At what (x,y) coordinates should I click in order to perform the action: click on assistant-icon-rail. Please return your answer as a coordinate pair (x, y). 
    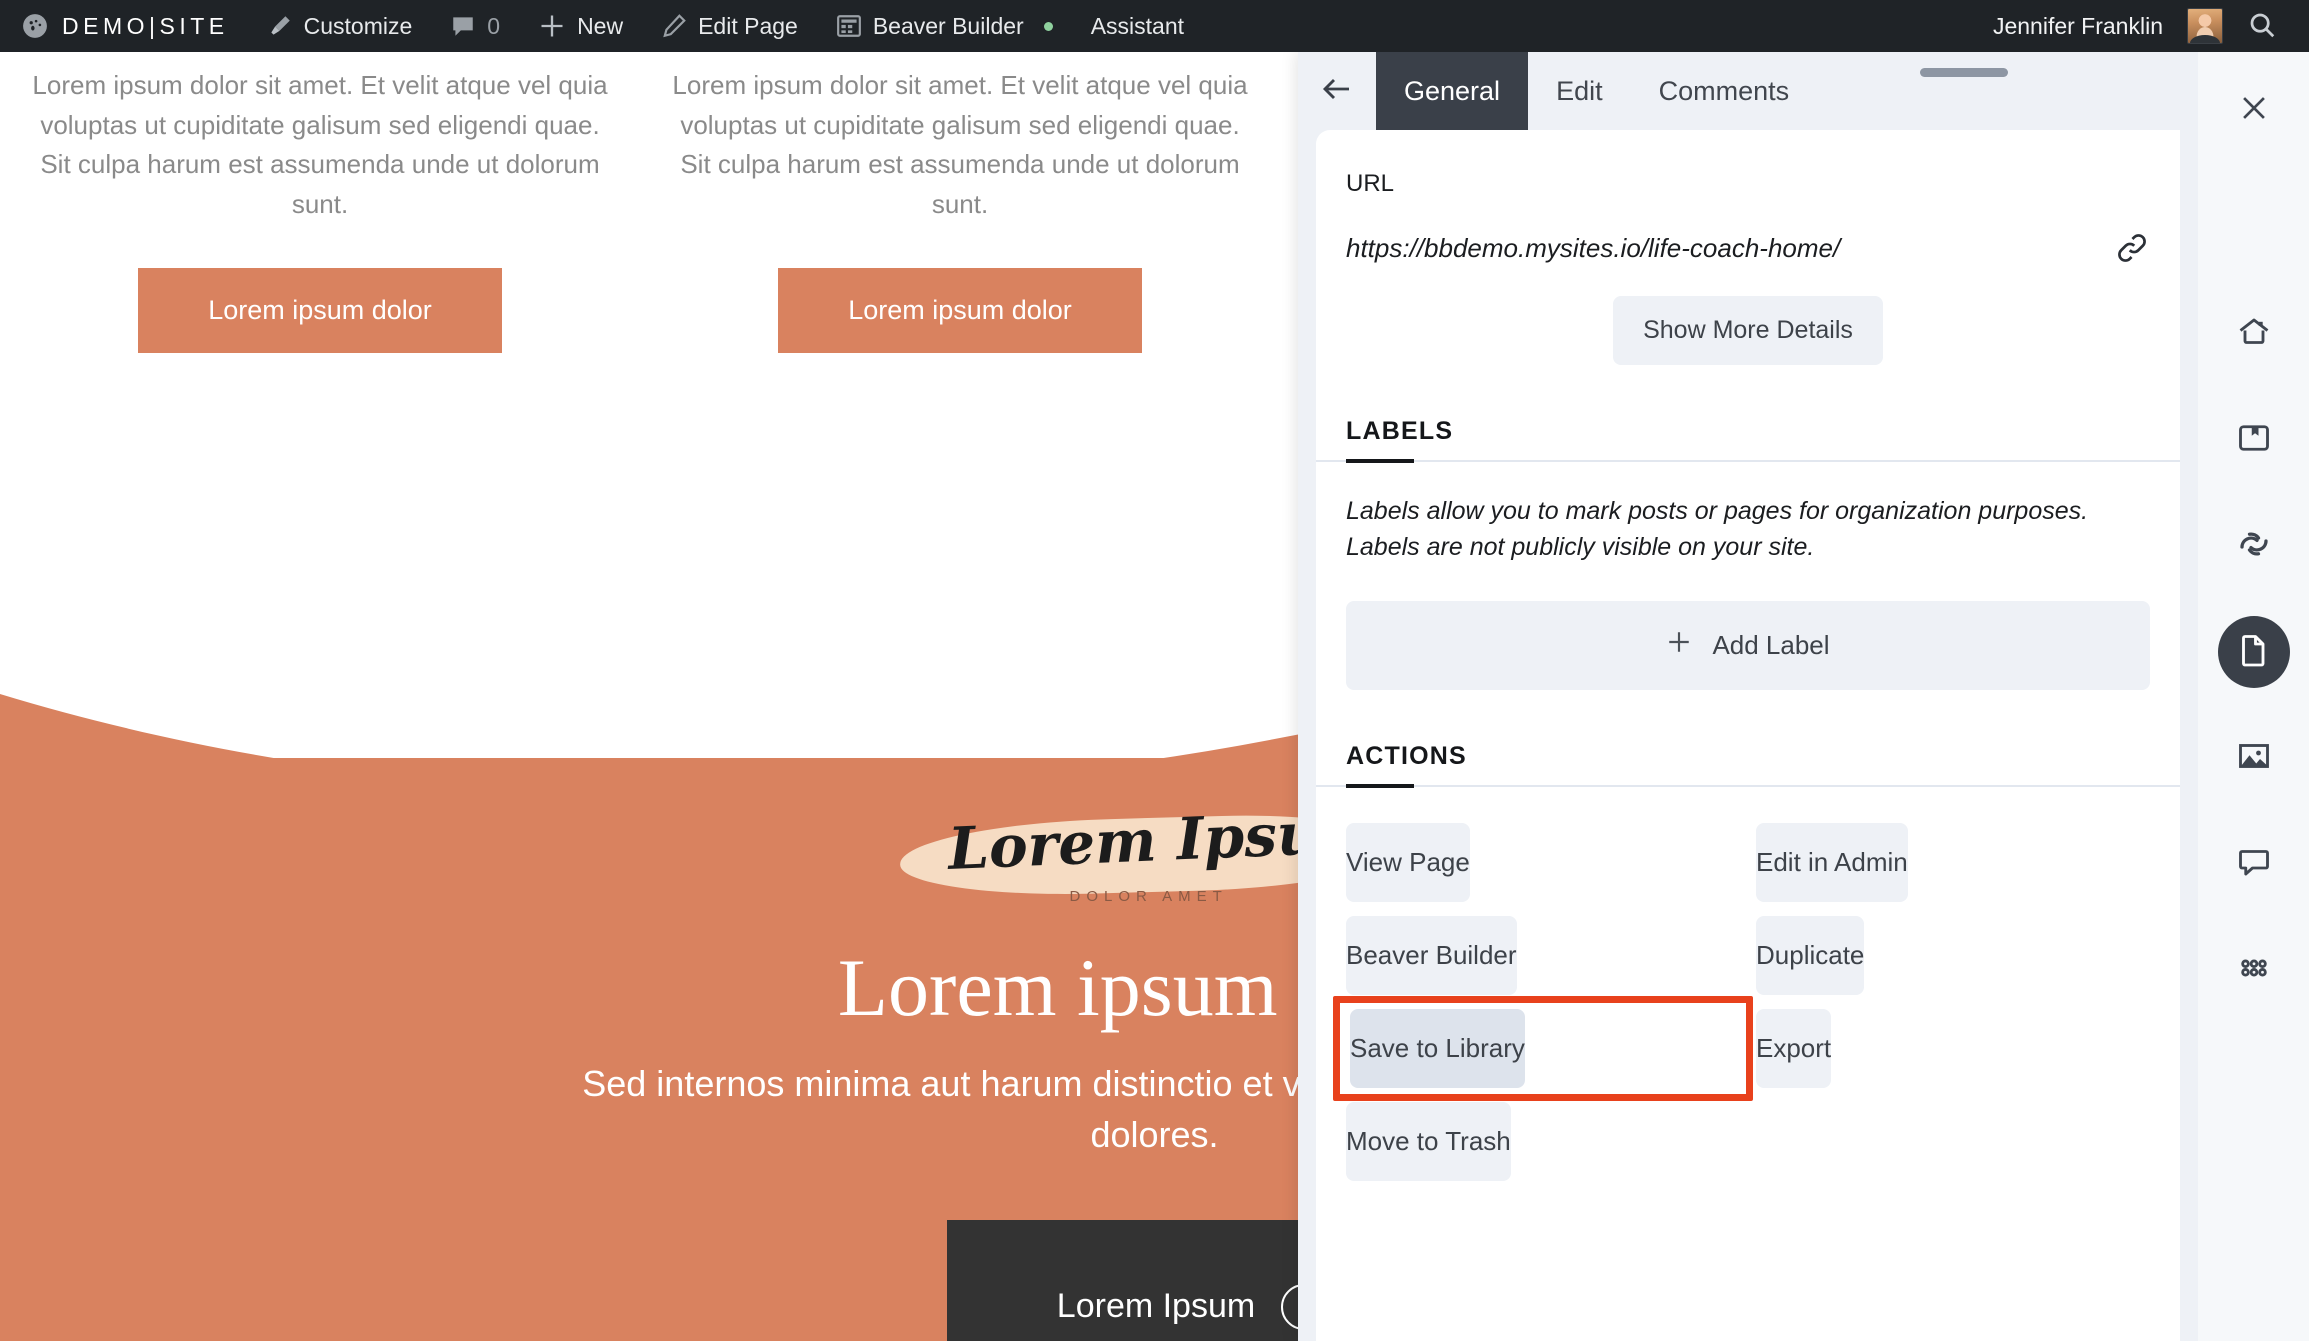
    Looking at the image, I should click on (2253, 696).